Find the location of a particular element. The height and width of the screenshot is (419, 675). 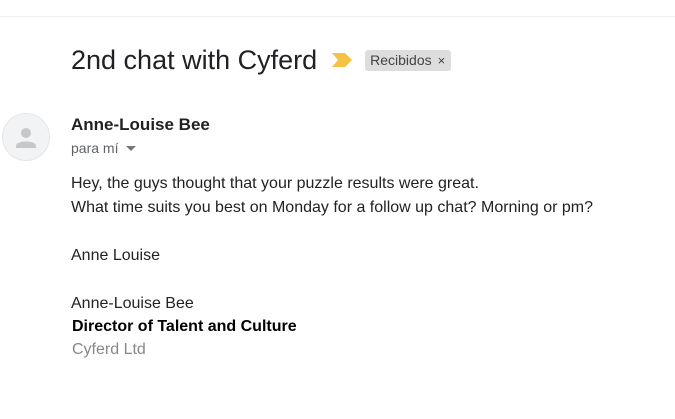

label-chip-recibidos: Recibidos × is located at coordinates (408, 60).